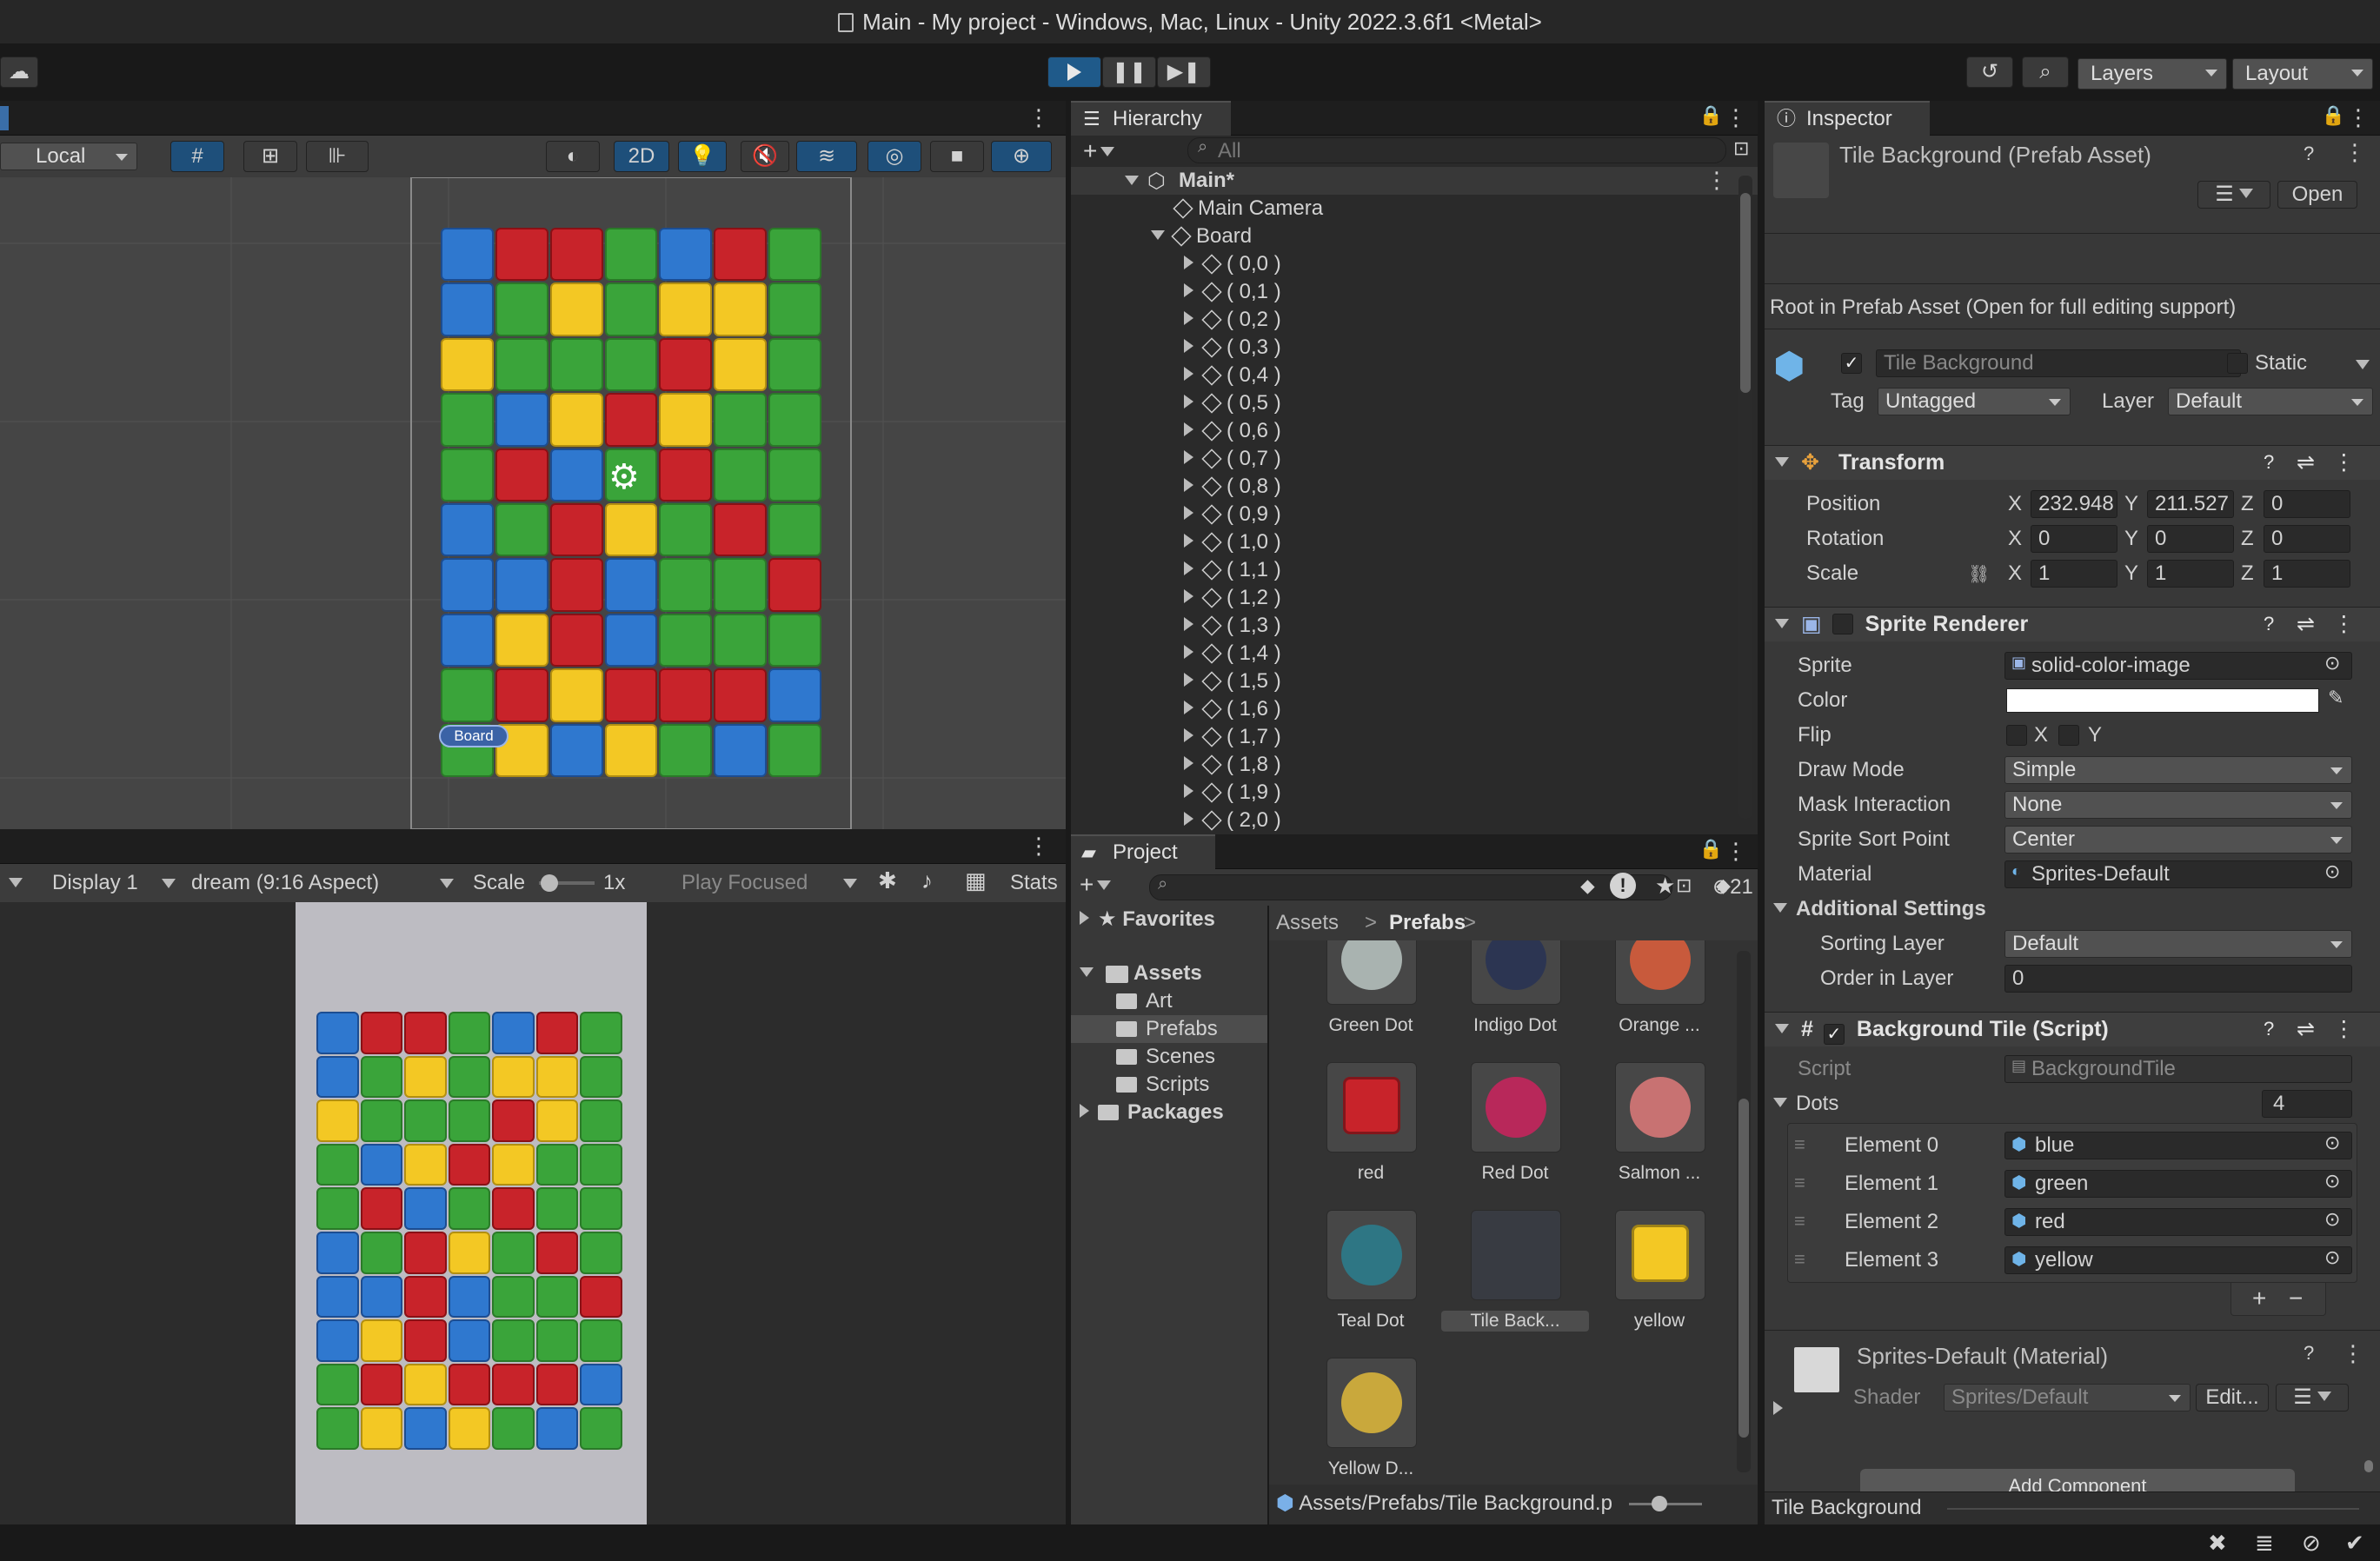  Describe the element at coordinates (1371, 996) in the screenshot. I see `asset-item: Green Dot` at that location.